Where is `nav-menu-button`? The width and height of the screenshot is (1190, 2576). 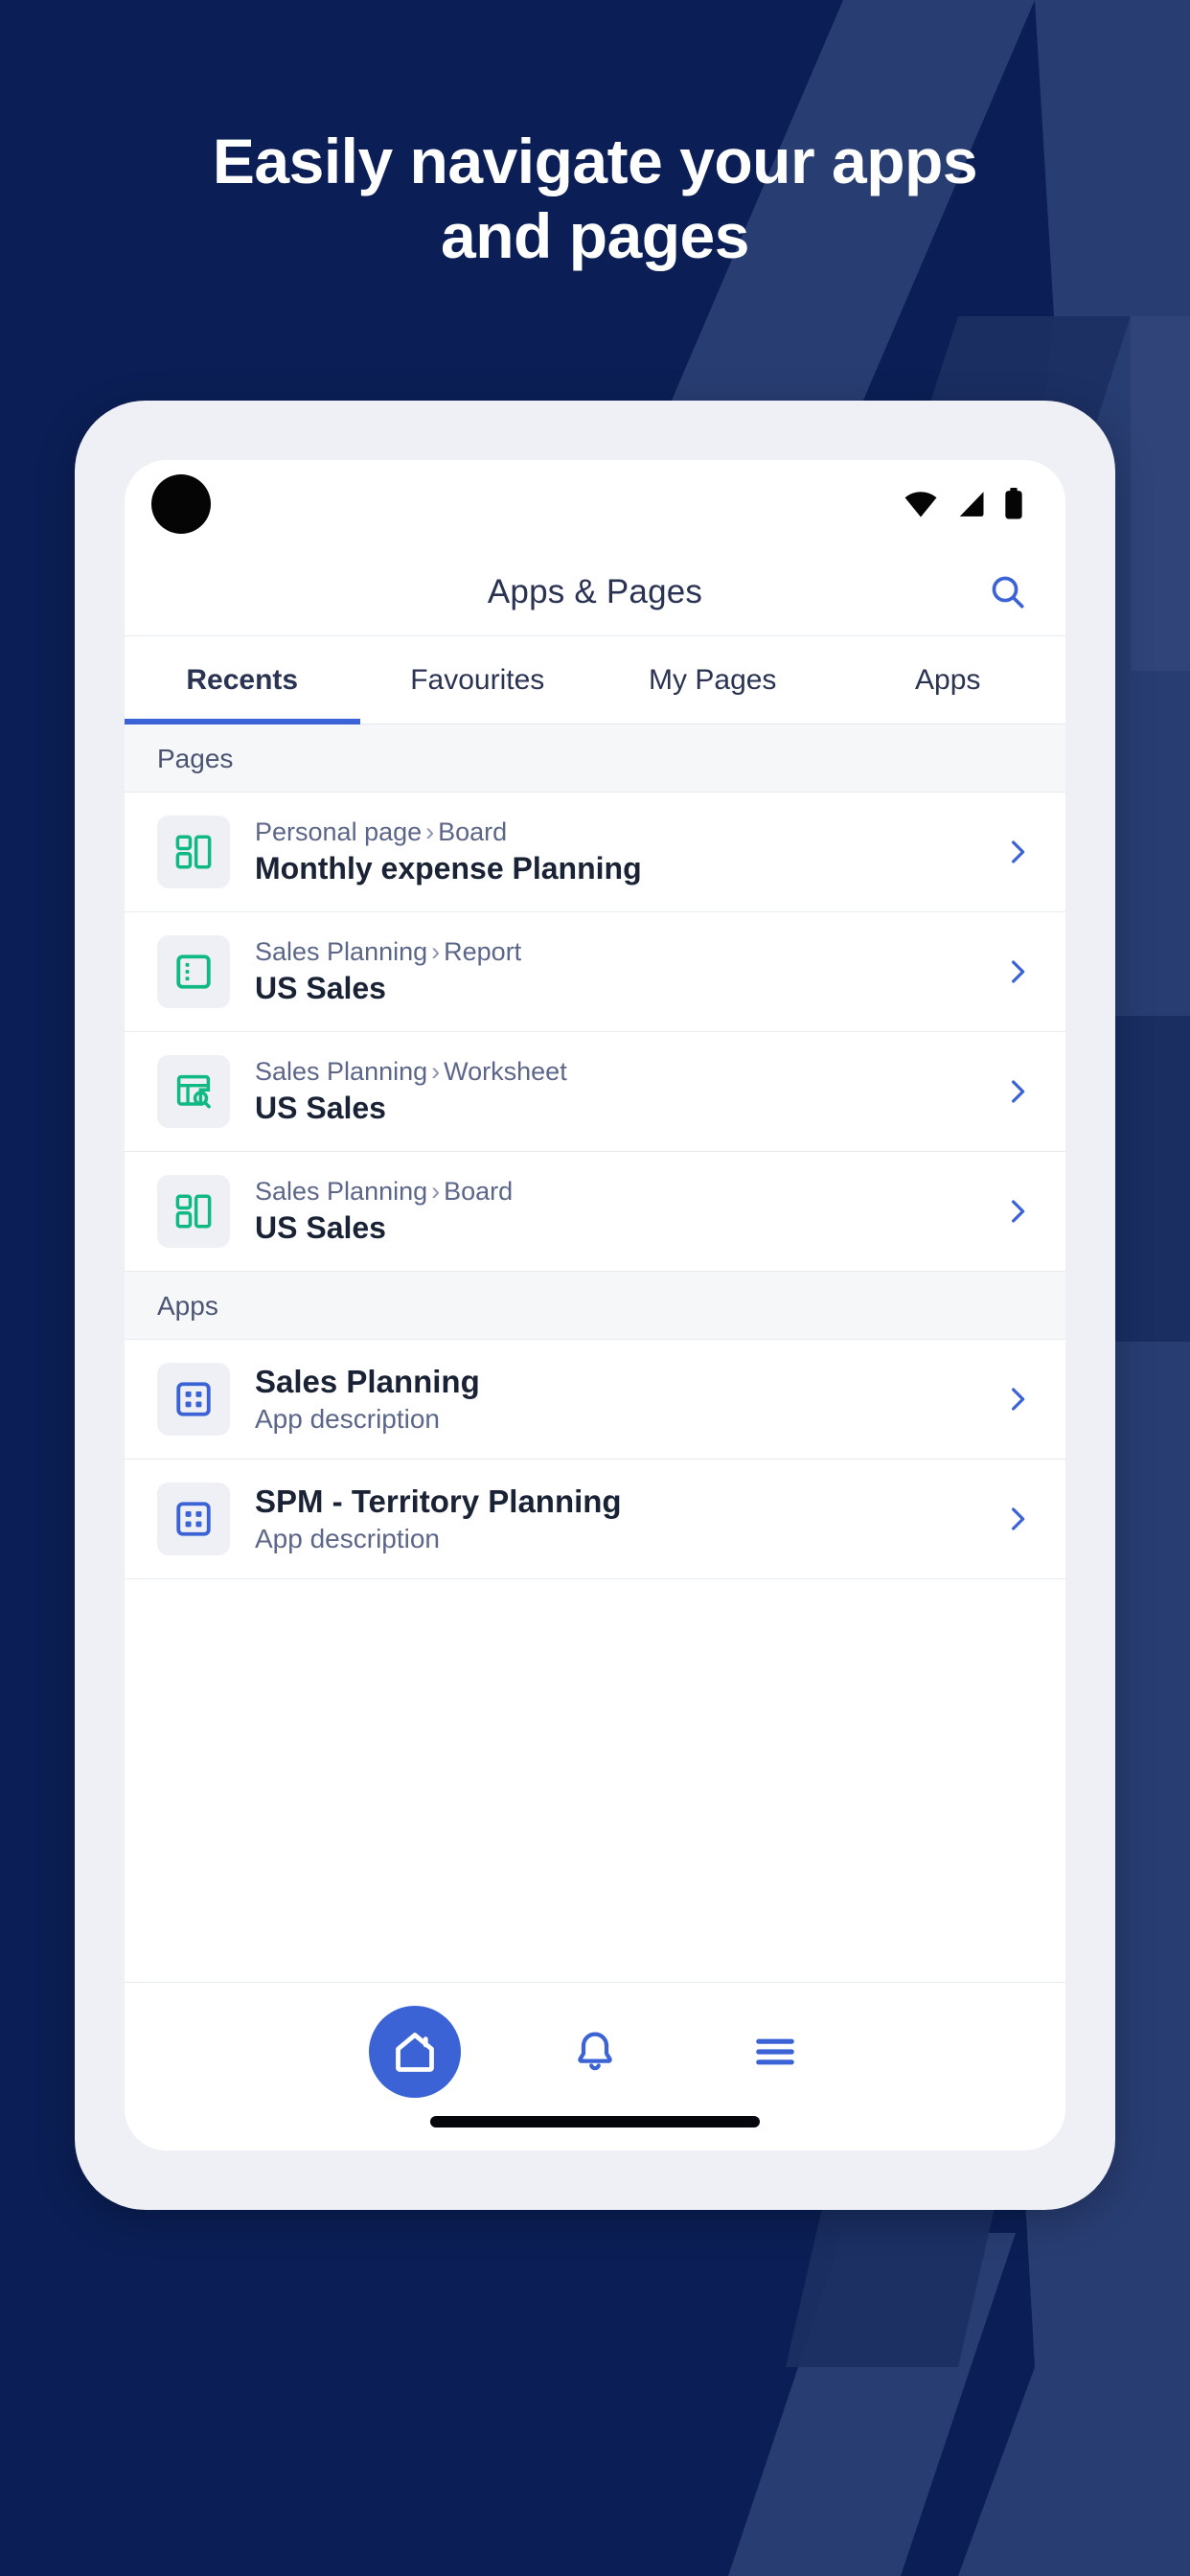
nav-menu-button is located at coordinates (775, 2052).